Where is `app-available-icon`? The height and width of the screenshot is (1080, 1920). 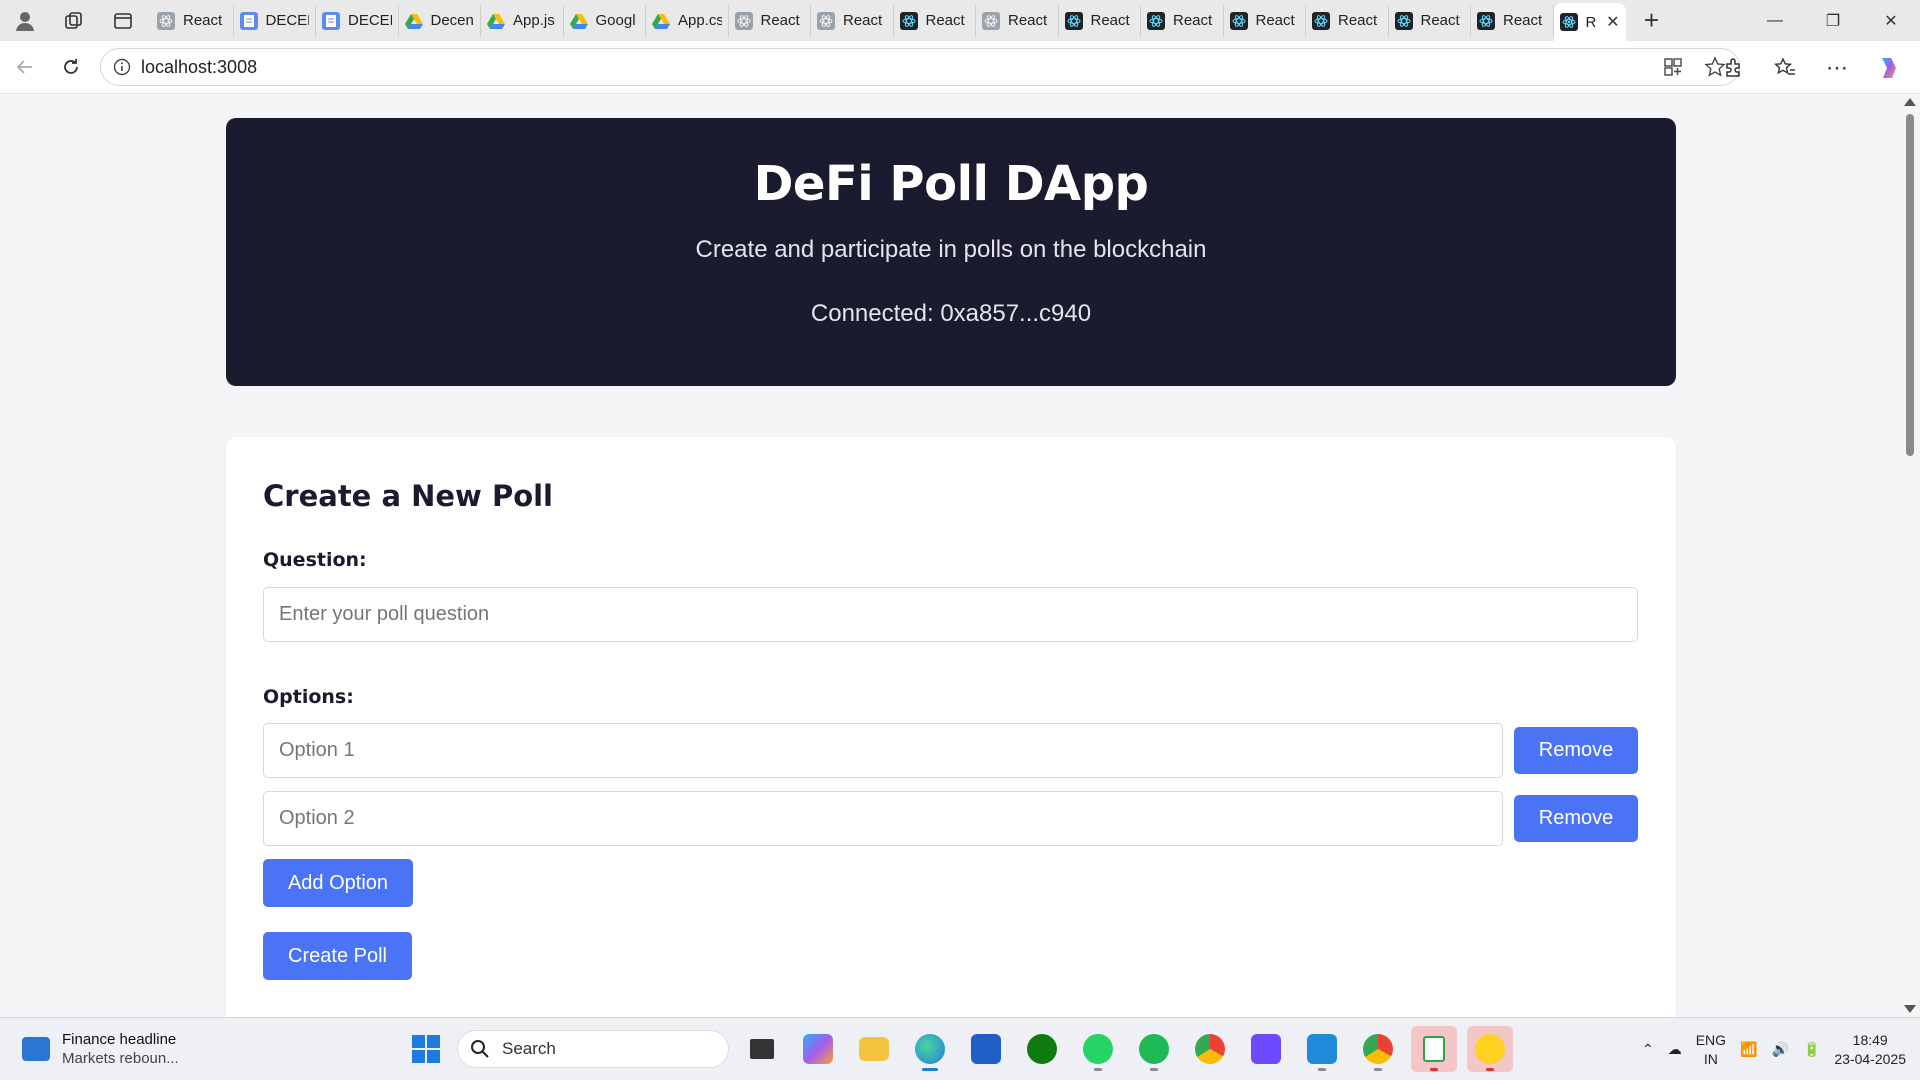 app-available-icon is located at coordinates (1673, 67).